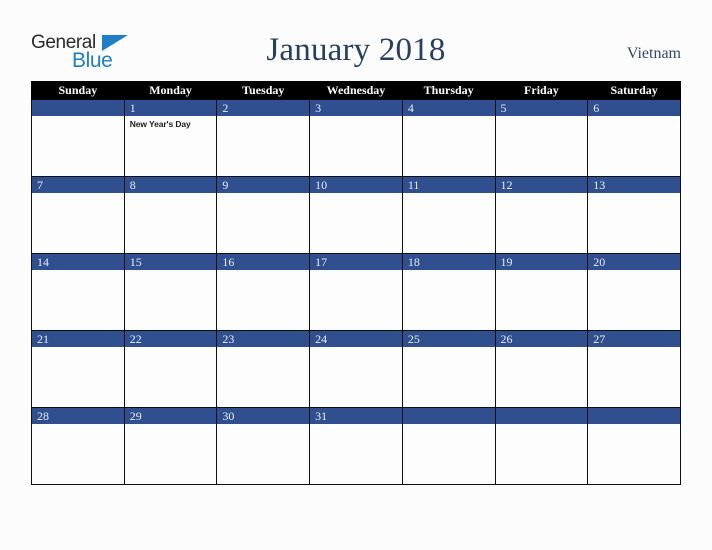  I want to click on calendar-day-cell: 24, so click(356, 369).